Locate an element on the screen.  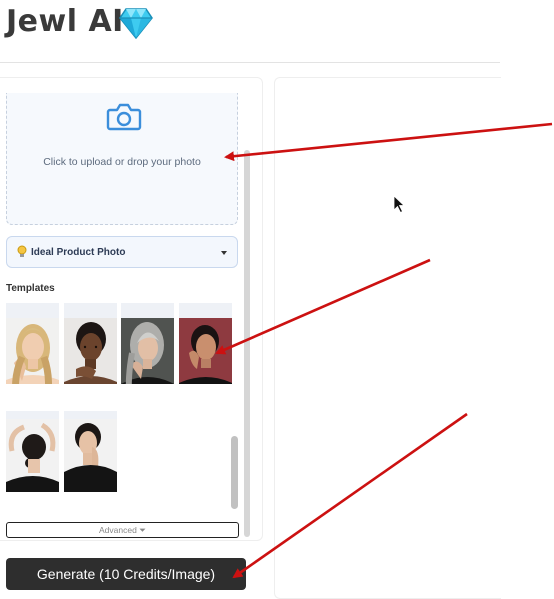
templates-scrollbar is located at coordinates (234, 472).